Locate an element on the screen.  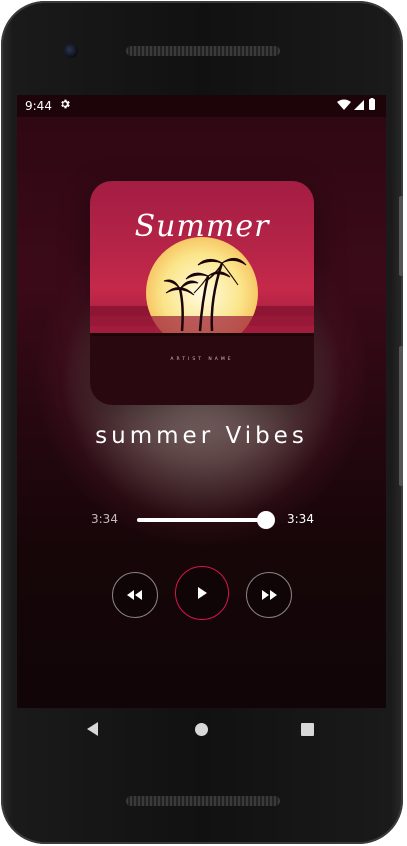
power-button is located at coordinates (401, 236).